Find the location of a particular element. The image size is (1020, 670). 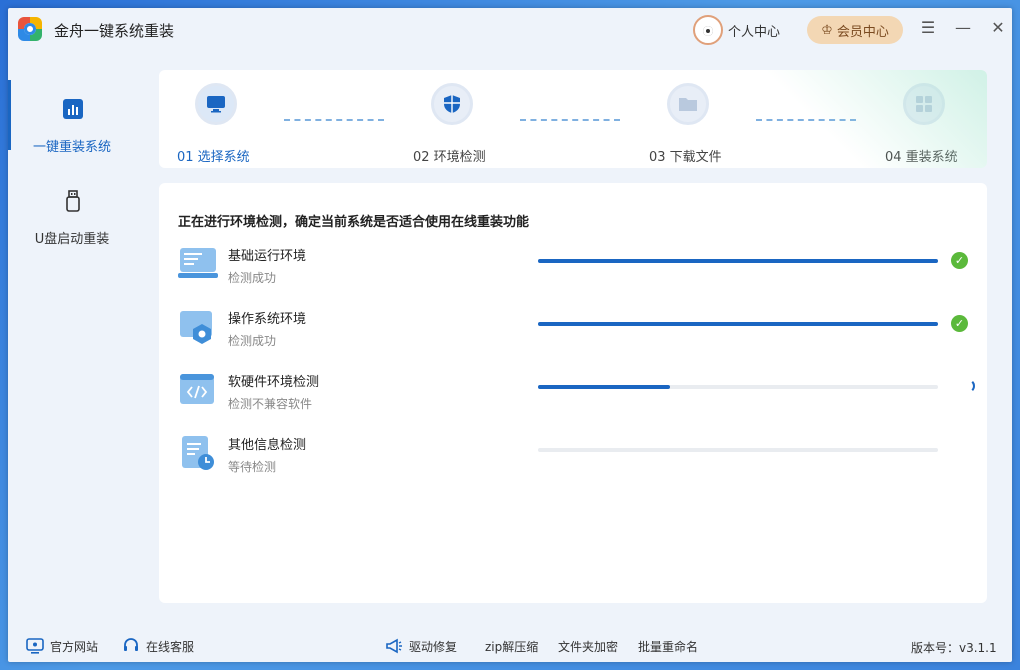

sidebar-item-one-click-reinstall: 一键重装系统 is located at coordinates (72, 103).